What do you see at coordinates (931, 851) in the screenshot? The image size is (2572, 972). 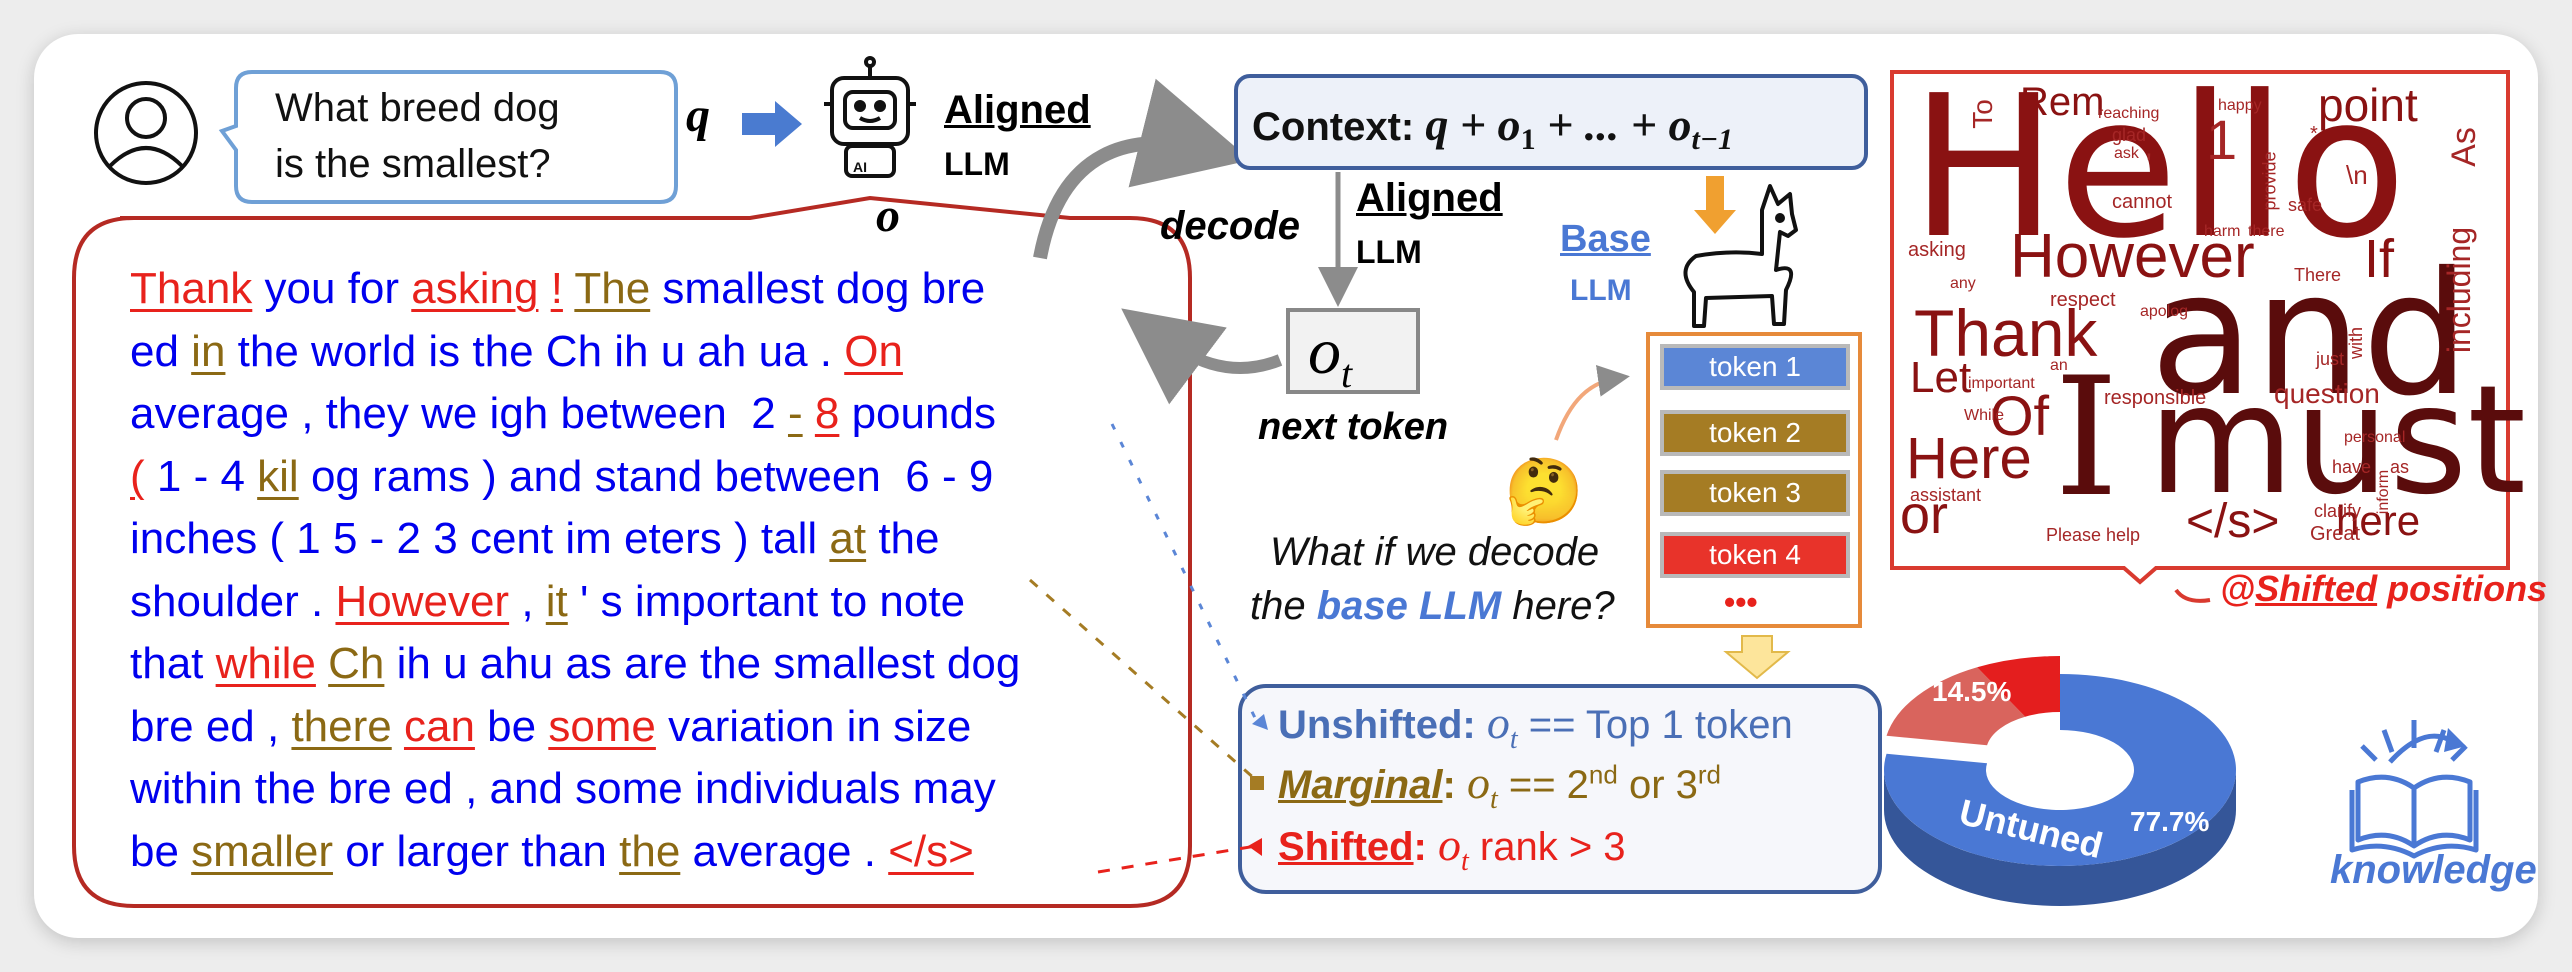 I see `shifted-token: </s>` at bounding box center [931, 851].